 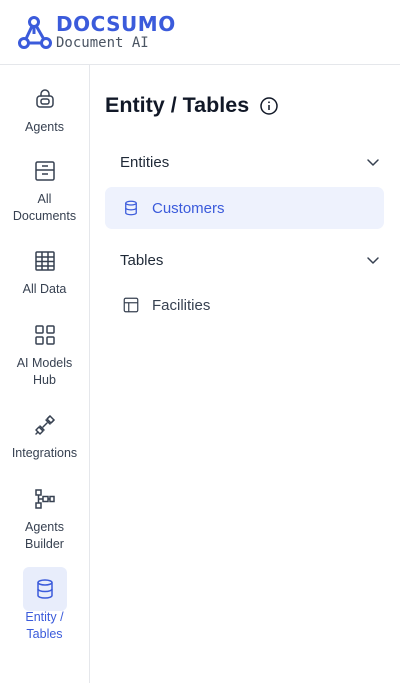 What do you see at coordinates (131, 305) in the screenshot?
I see `table-icon` at bounding box center [131, 305].